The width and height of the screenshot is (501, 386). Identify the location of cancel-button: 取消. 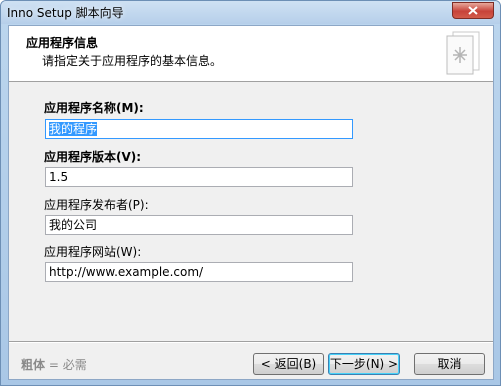
(449, 364).